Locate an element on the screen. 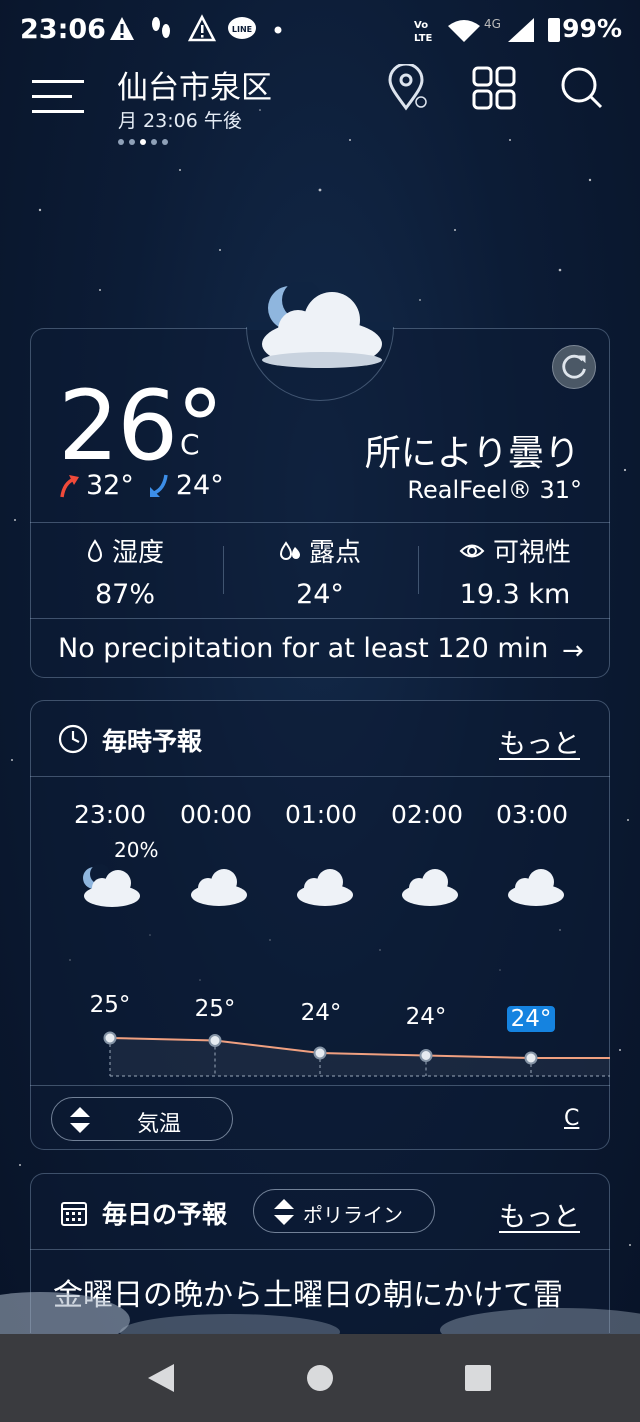  humidity-stat: 湿度 87% is located at coordinates (125, 571).